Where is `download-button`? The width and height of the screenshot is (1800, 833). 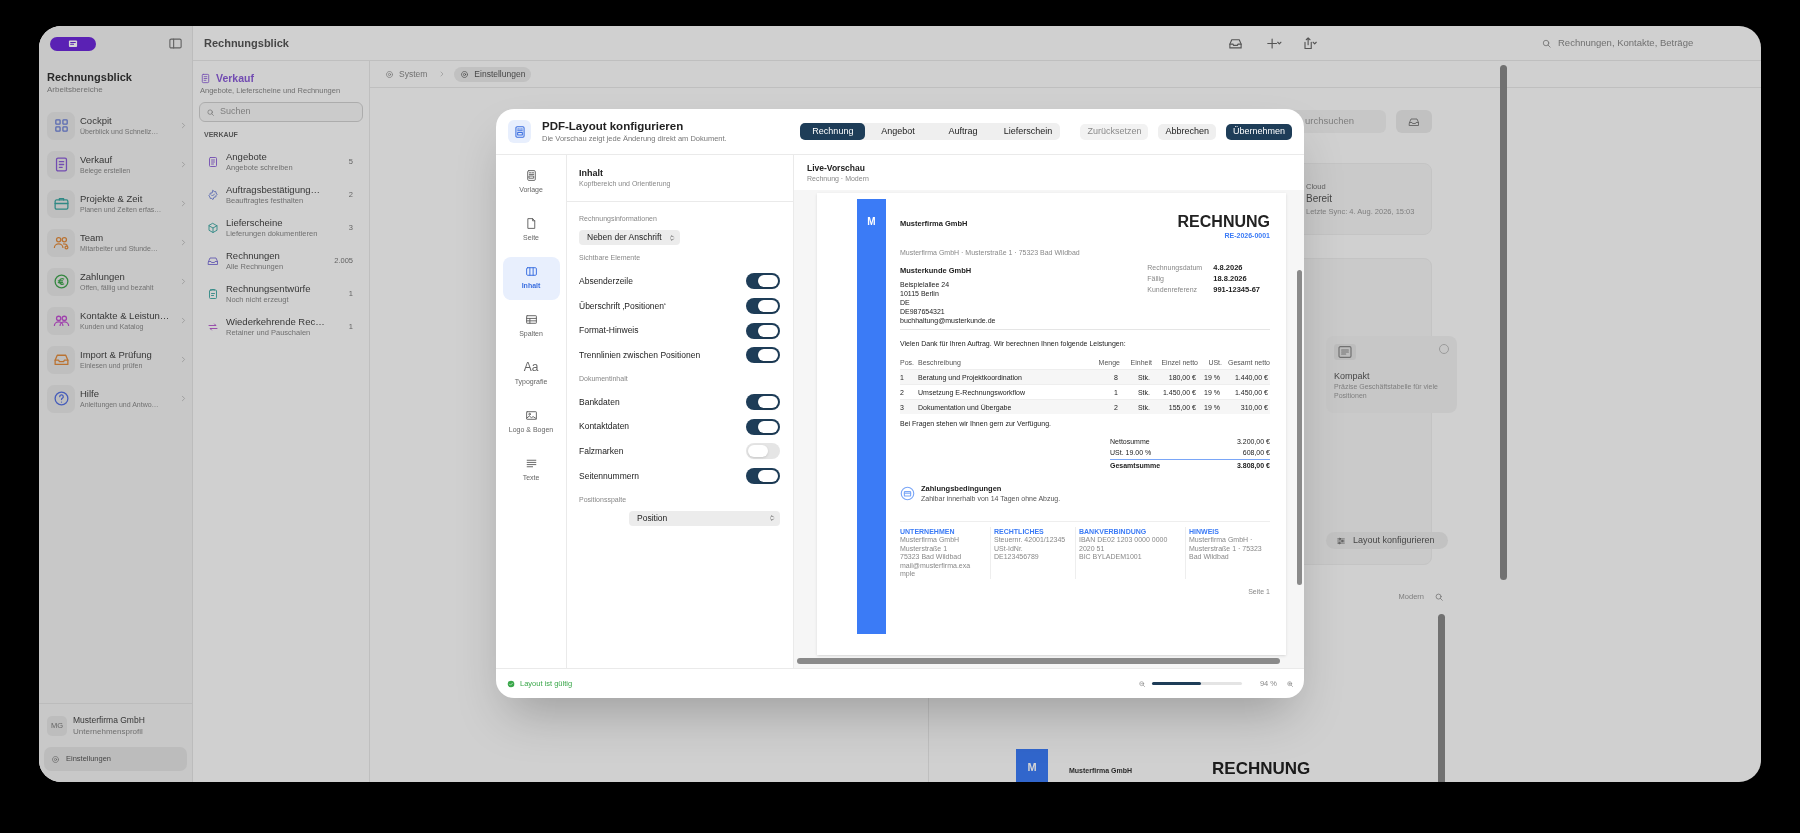 download-button is located at coordinates (1414, 121).